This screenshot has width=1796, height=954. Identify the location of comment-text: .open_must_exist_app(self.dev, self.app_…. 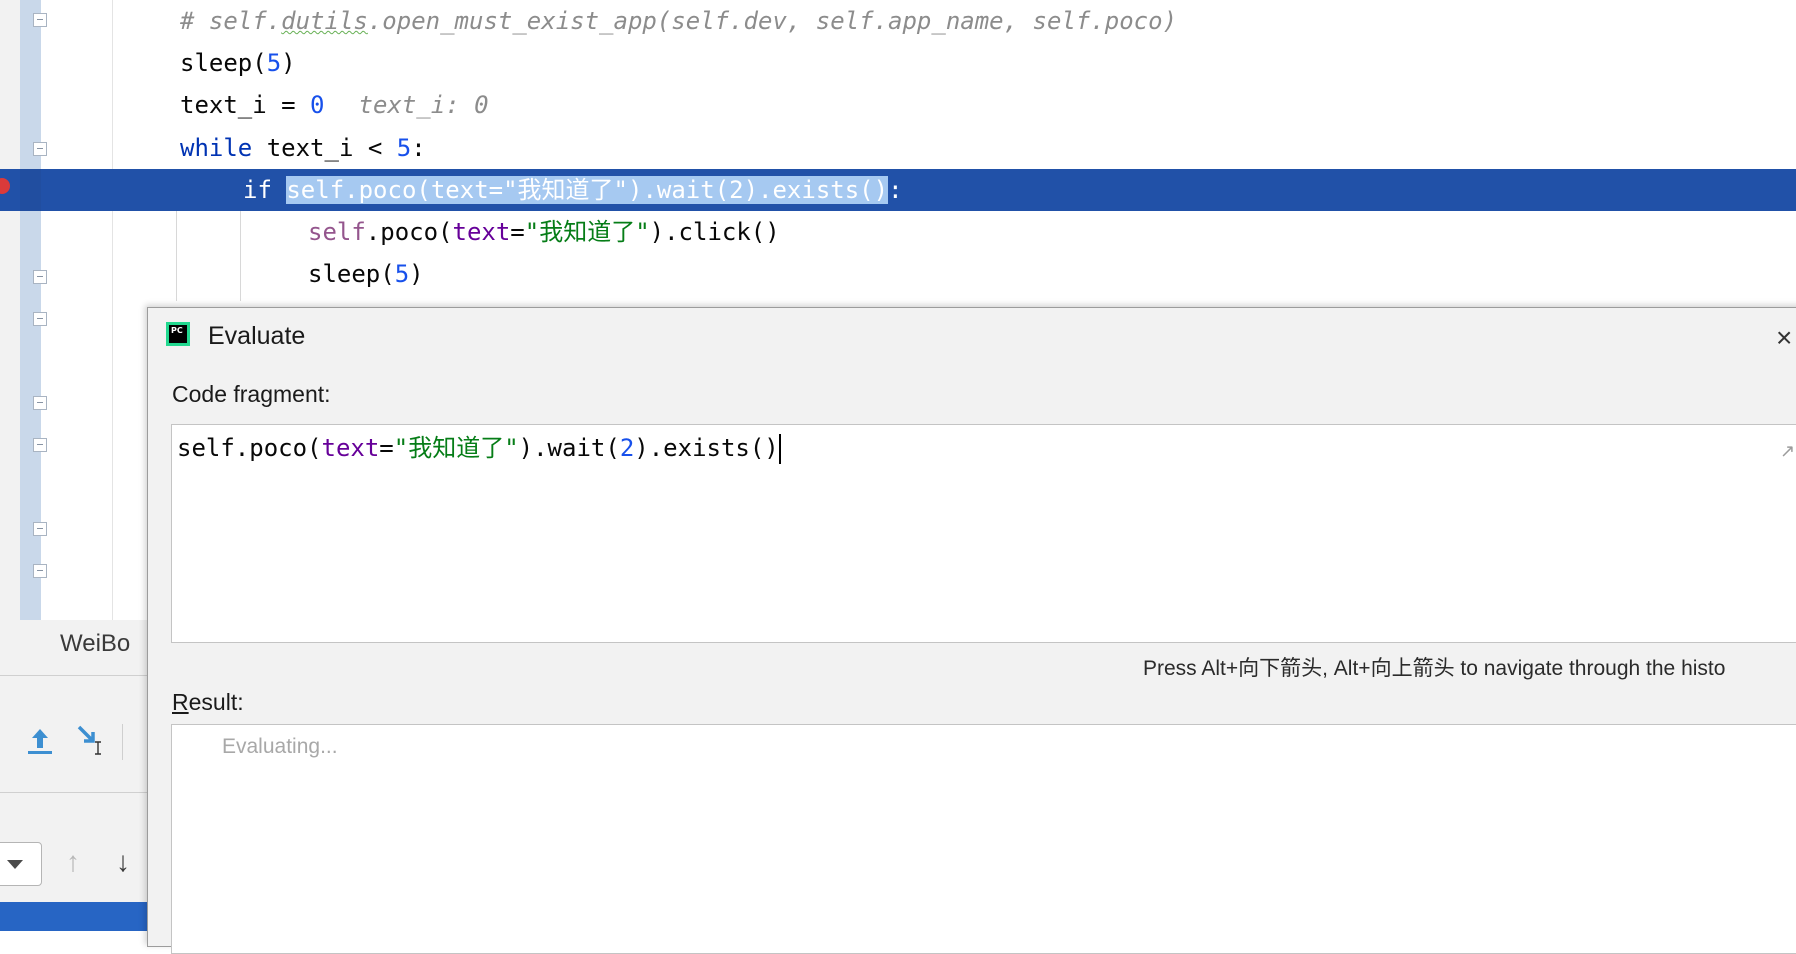
(772, 21).